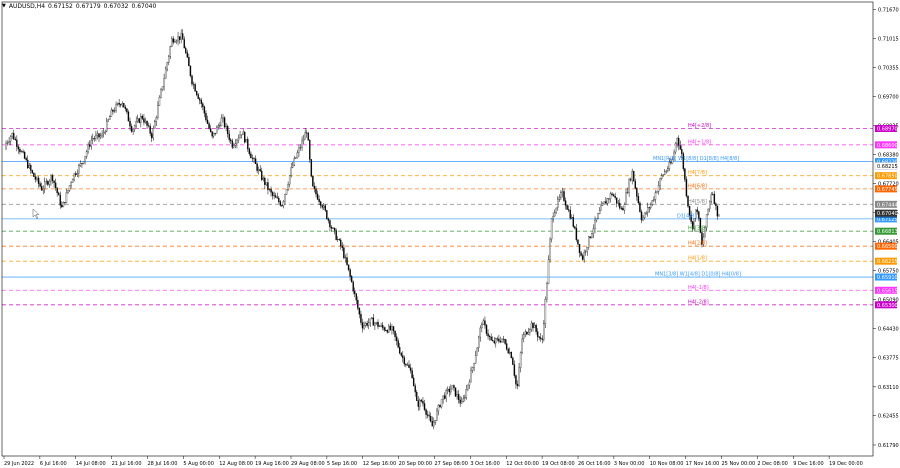 The image size is (900, 468). Describe the element at coordinates (887, 262) in the screenshot. I see `level-price-label: 0.66215` at that location.